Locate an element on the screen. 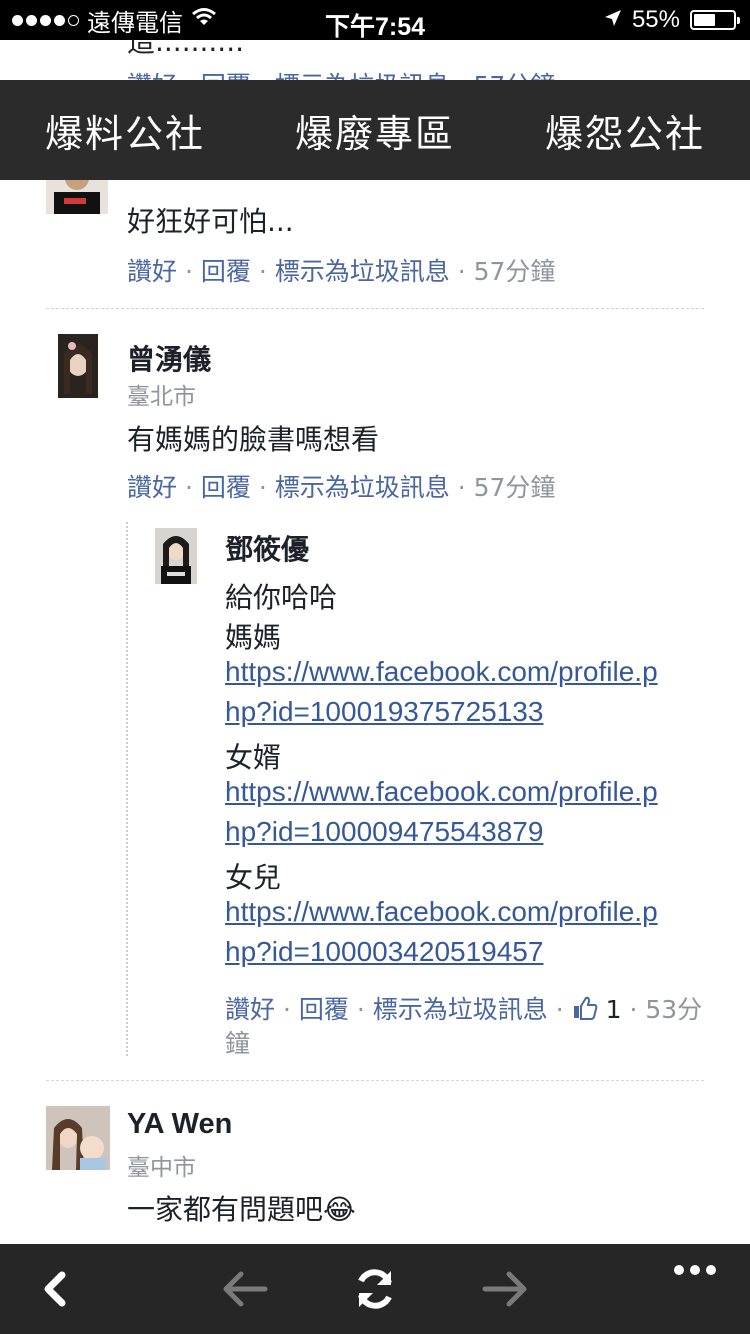 The image size is (750, 1334). like-count: 1 is located at coordinates (613, 1009).